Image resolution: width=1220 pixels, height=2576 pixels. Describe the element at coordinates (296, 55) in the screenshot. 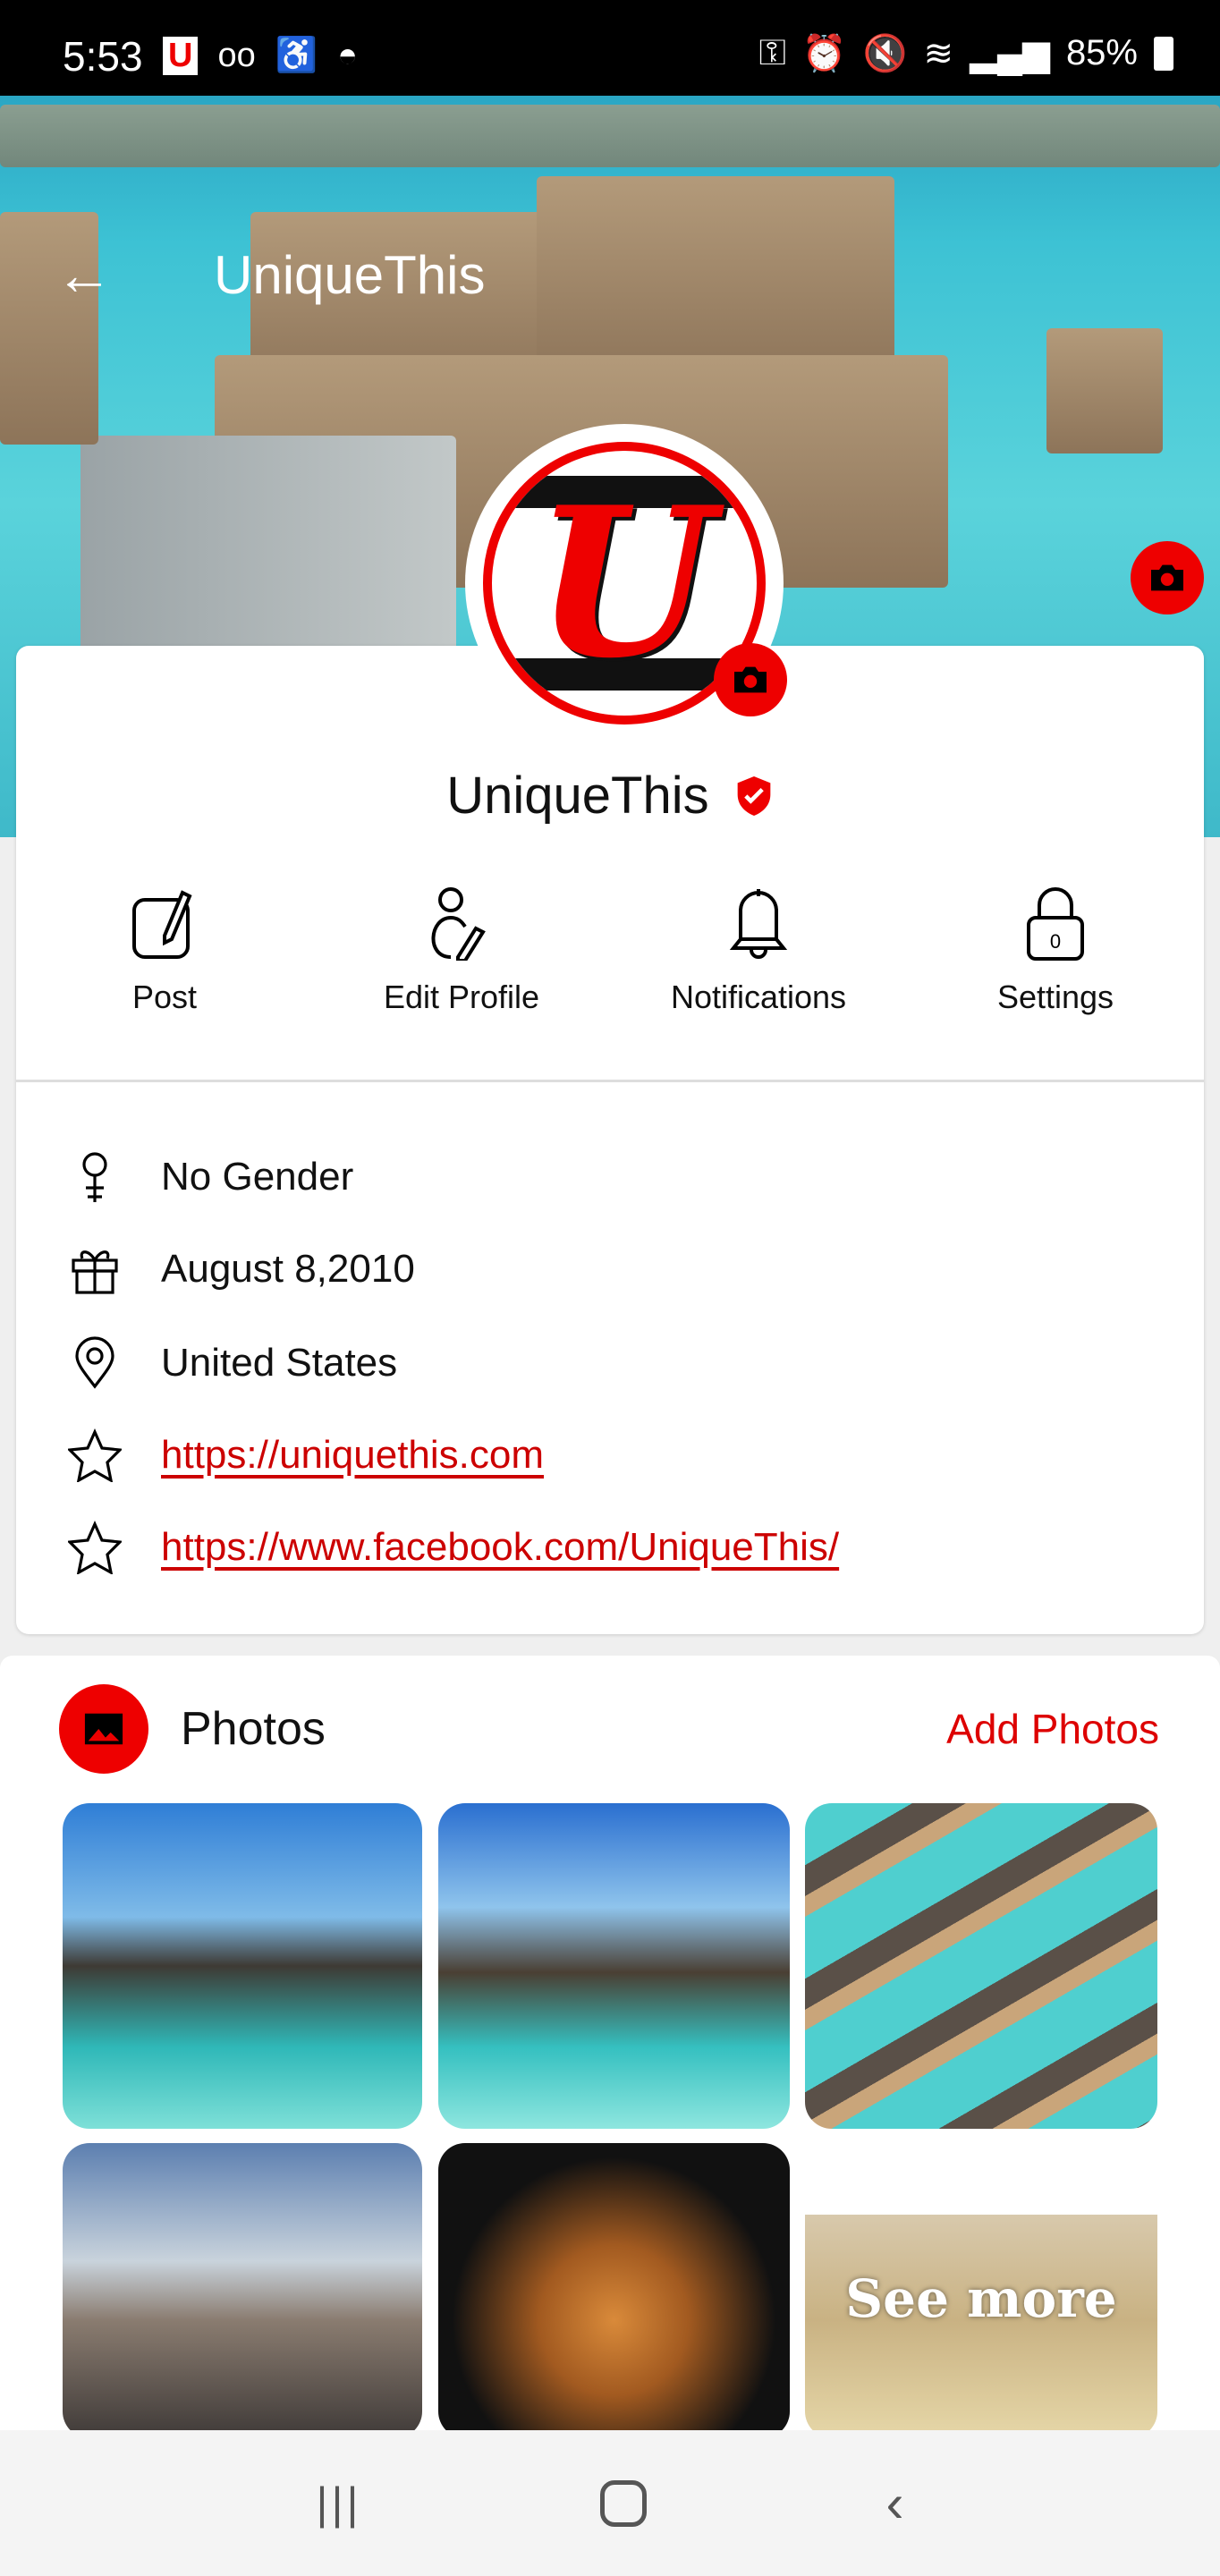

I see `accessibility-icon: ♿` at that location.